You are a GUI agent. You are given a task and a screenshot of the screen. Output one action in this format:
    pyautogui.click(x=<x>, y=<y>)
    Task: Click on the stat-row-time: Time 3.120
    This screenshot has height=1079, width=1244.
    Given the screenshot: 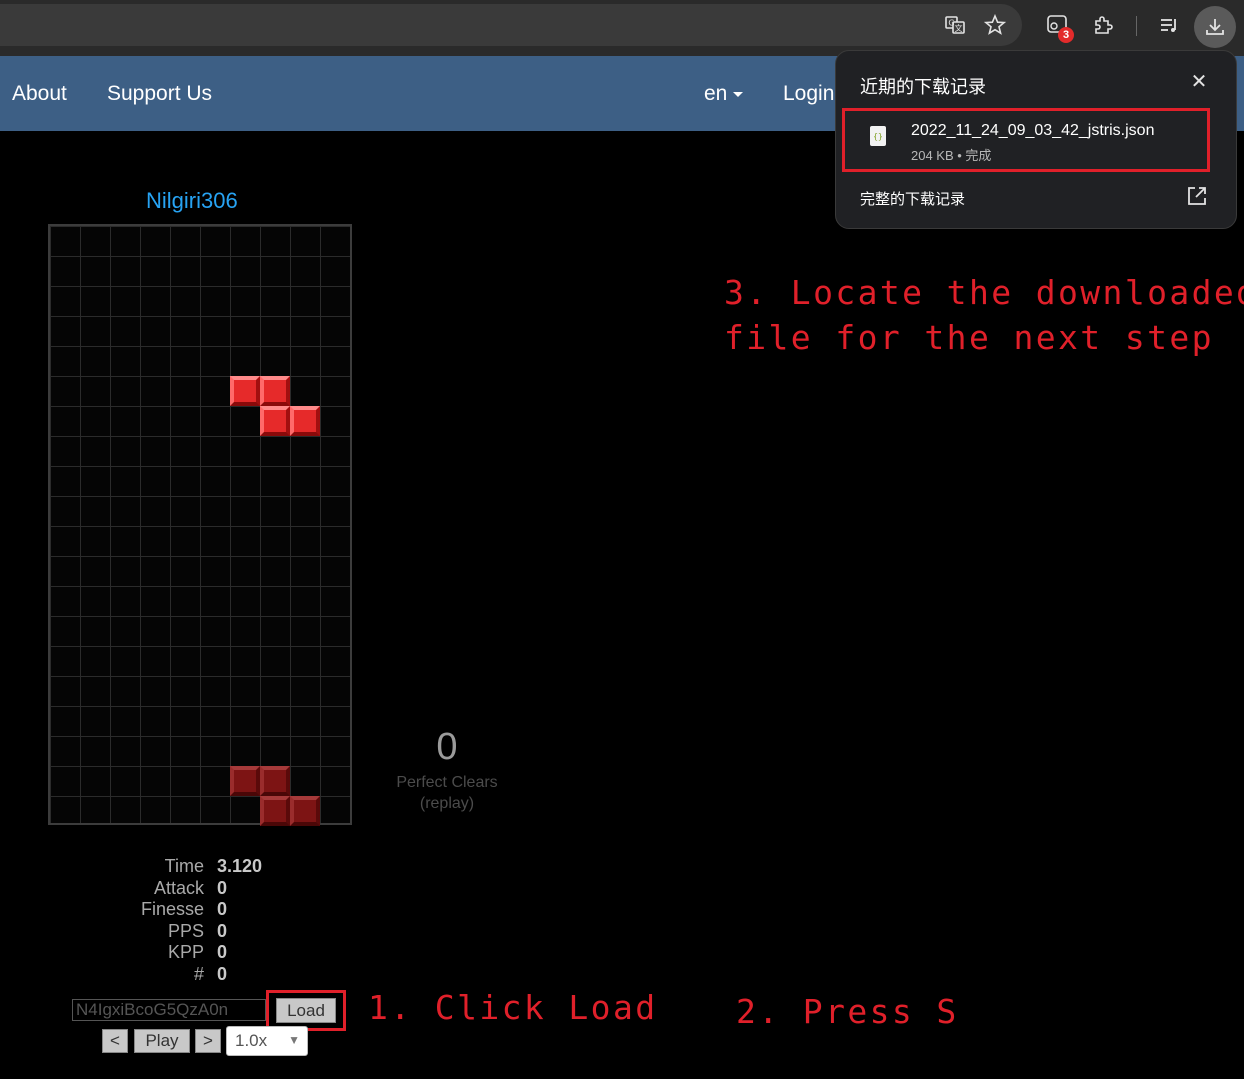 What is the action you would take?
    pyautogui.click(x=181, y=867)
    